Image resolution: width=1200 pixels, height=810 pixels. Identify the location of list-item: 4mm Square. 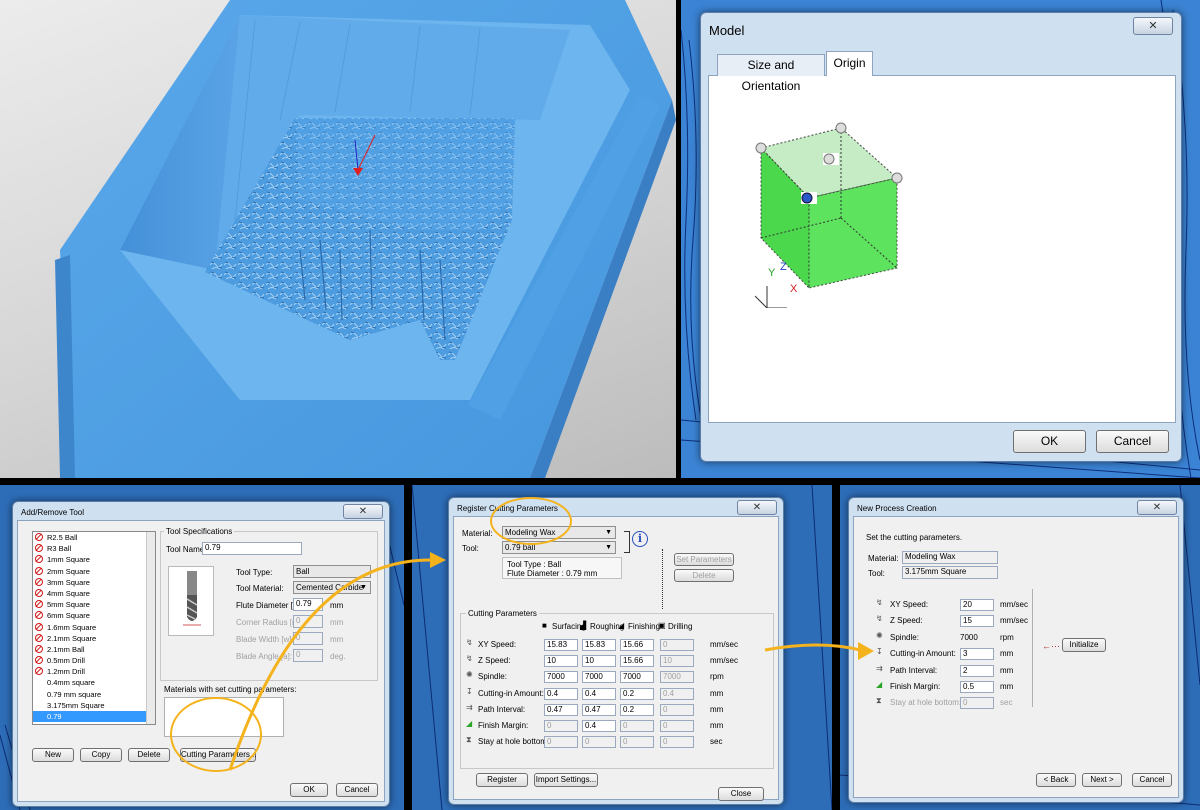
(94, 593).